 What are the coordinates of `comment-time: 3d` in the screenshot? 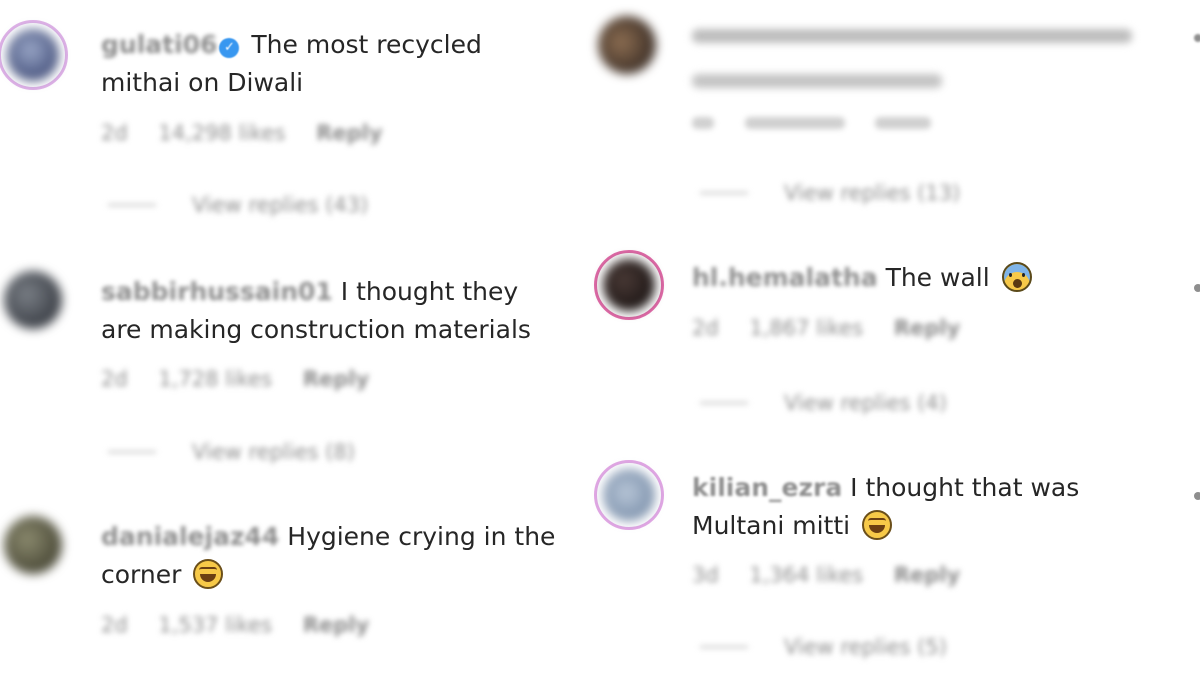 It's located at (705, 575).